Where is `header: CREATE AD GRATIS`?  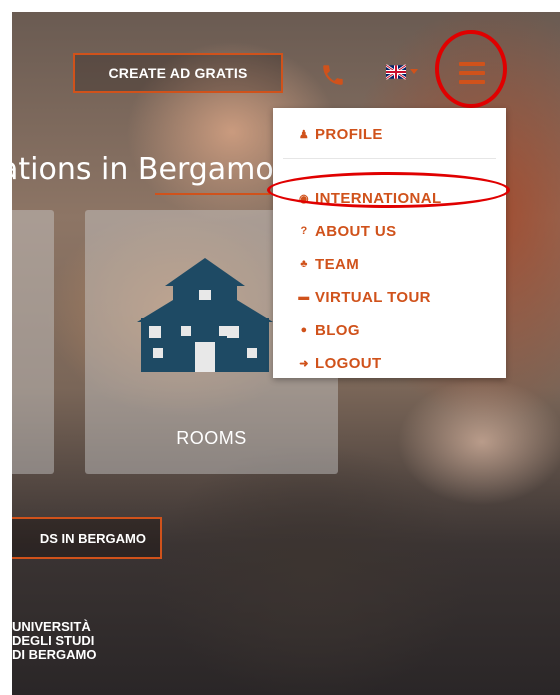 header: CREATE AD GRATIS is located at coordinates (286, 62).